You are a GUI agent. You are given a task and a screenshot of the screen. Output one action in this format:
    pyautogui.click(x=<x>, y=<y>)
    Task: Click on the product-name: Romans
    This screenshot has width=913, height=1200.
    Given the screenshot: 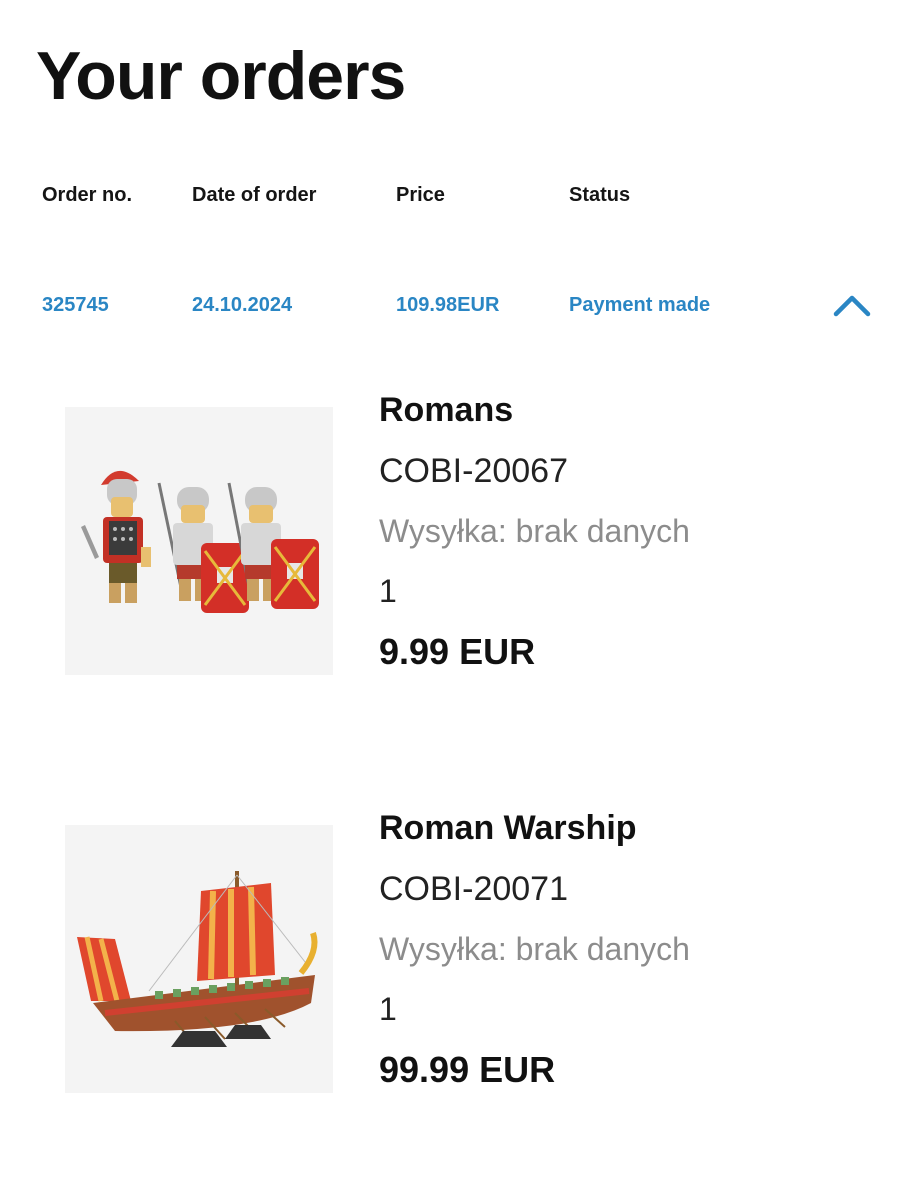 What is the action you would take?
    pyautogui.click(x=629, y=410)
    